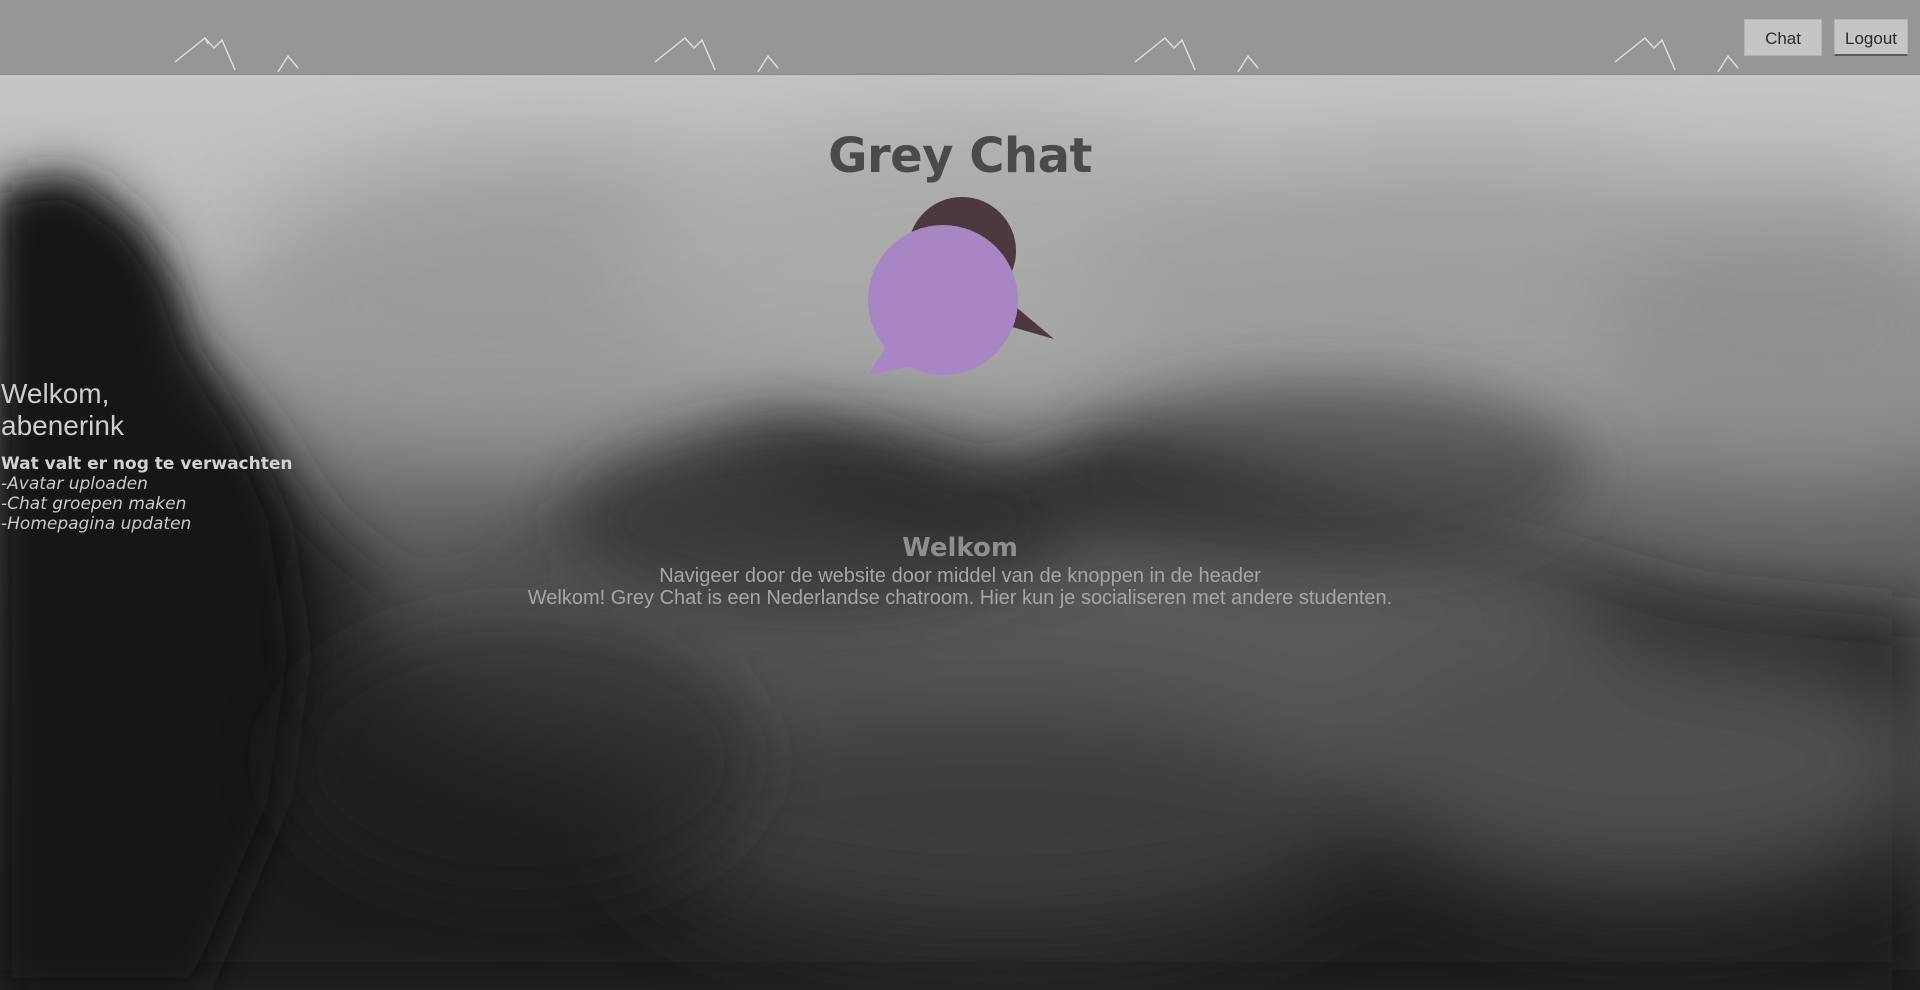  What do you see at coordinates (94, 504) in the screenshot?
I see `list-item: -Chat groepen maken` at bounding box center [94, 504].